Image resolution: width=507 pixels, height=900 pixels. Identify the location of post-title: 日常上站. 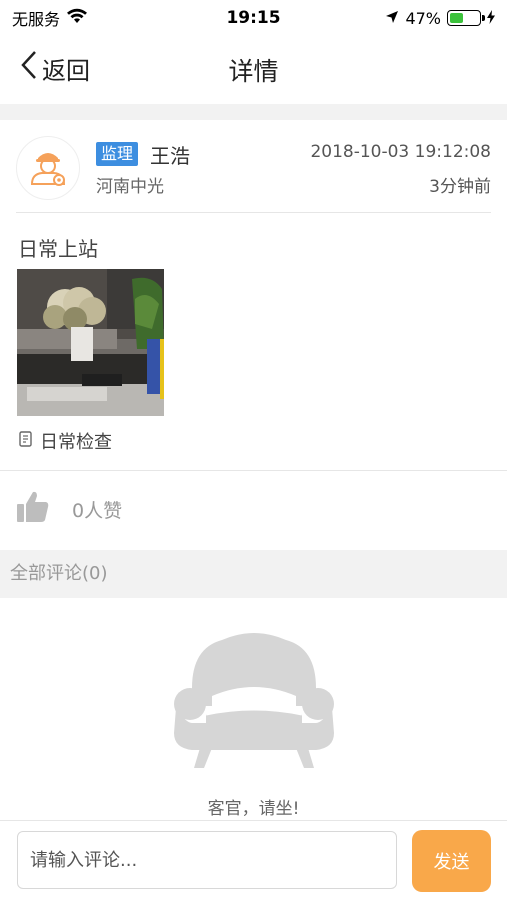
(58, 249).